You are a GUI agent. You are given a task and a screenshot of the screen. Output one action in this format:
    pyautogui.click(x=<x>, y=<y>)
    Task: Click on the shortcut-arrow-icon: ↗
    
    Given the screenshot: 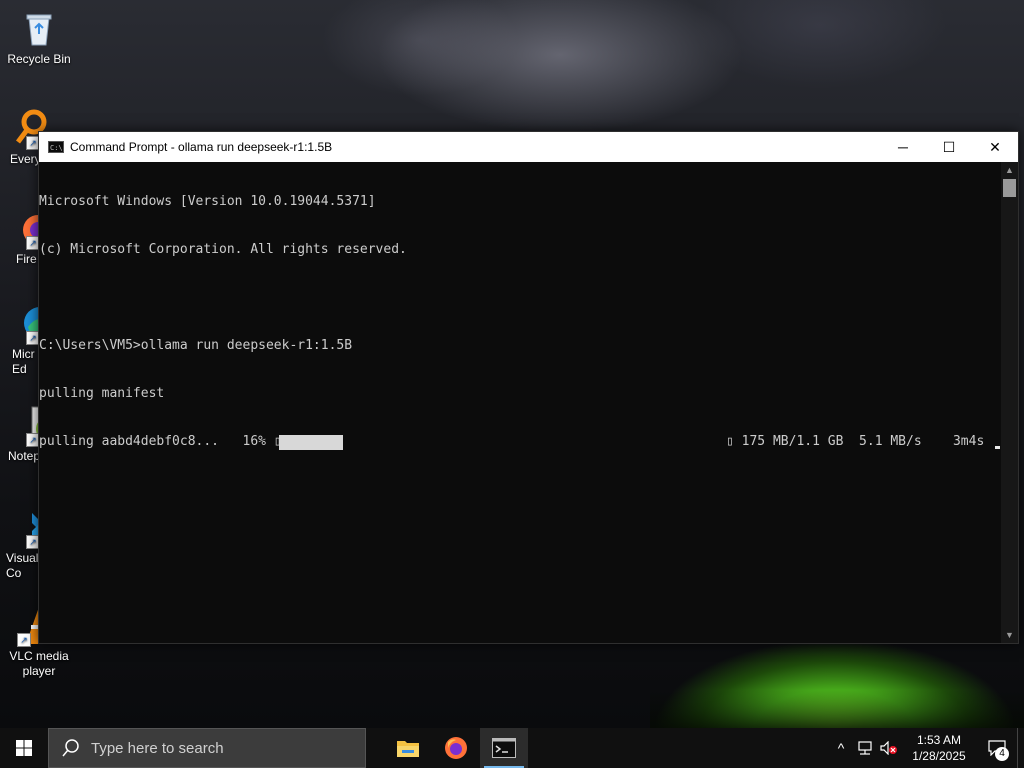 What is the action you would take?
    pyautogui.click(x=24, y=640)
    